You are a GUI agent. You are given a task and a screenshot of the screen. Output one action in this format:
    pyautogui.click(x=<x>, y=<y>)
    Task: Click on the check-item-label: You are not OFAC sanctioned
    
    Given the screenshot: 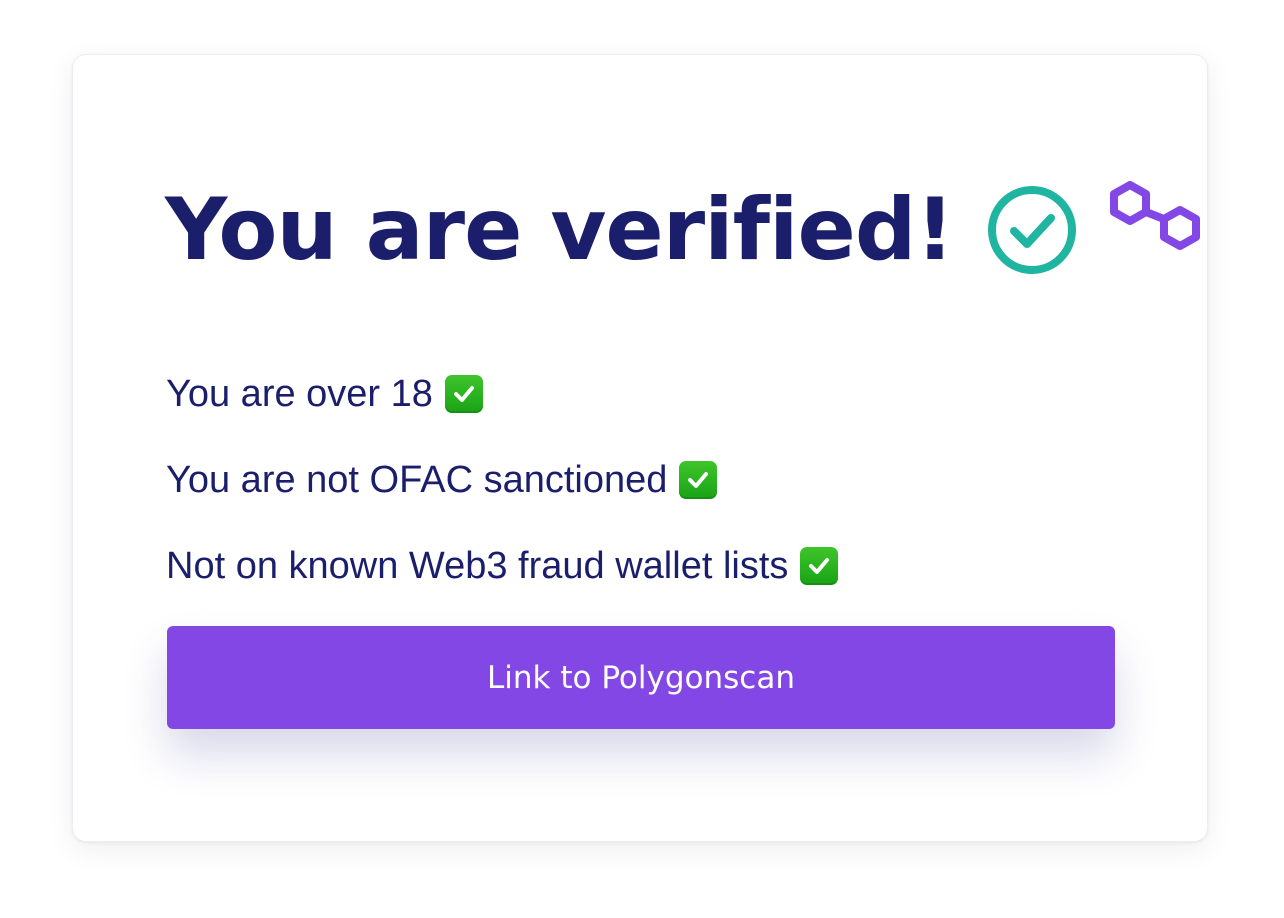 What is the action you would take?
    pyautogui.click(x=417, y=479)
    